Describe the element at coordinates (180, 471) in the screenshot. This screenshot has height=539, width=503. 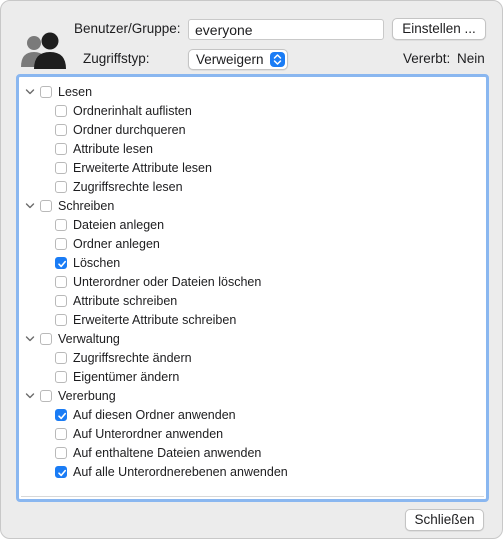
I see `permission-label: Auf alle Unterordnerebenen anwenden` at that location.